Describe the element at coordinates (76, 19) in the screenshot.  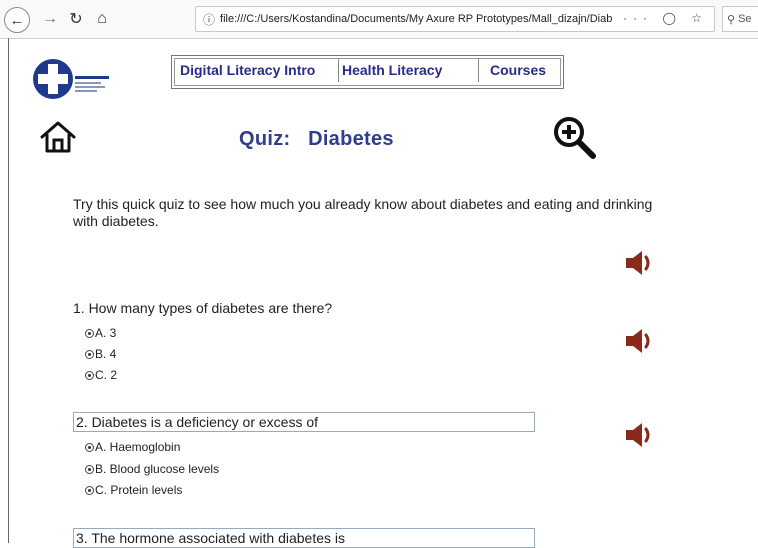
I see `reload-icon: ↻` at that location.